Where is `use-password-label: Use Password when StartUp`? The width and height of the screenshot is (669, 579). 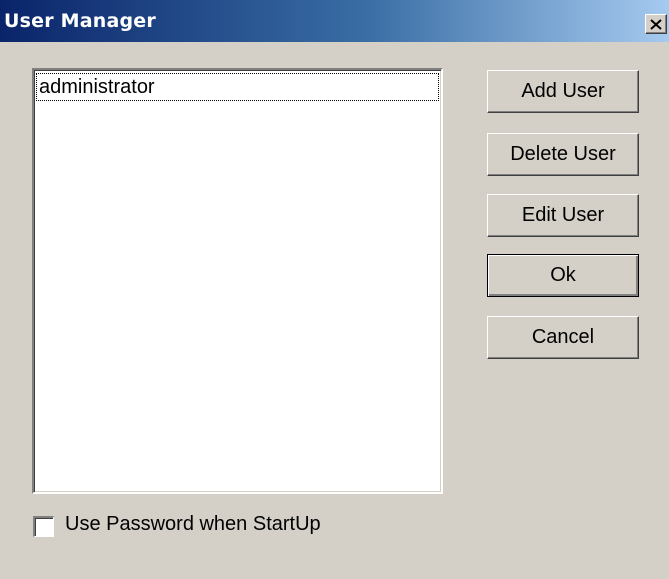
use-password-label: Use Password when StartUp is located at coordinates (193, 524).